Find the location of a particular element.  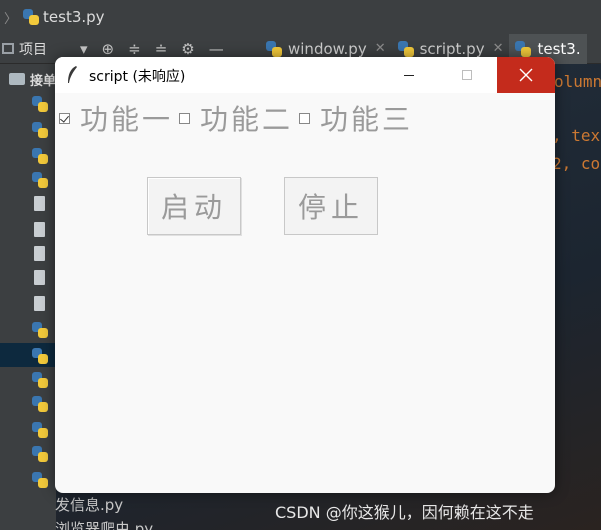

close-button is located at coordinates (526, 75).